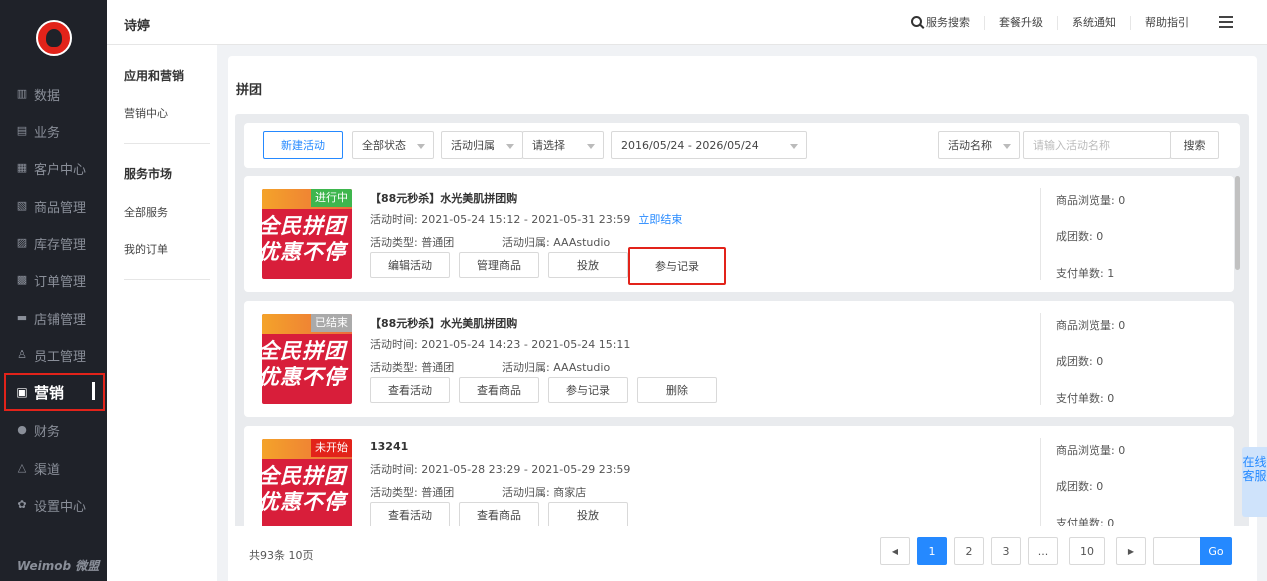 This screenshot has height=581, width=1267. Describe the element at coordinates (146, 249) in the screenshot. I see `subnav-item-my-orders: 我的订单` at that location.